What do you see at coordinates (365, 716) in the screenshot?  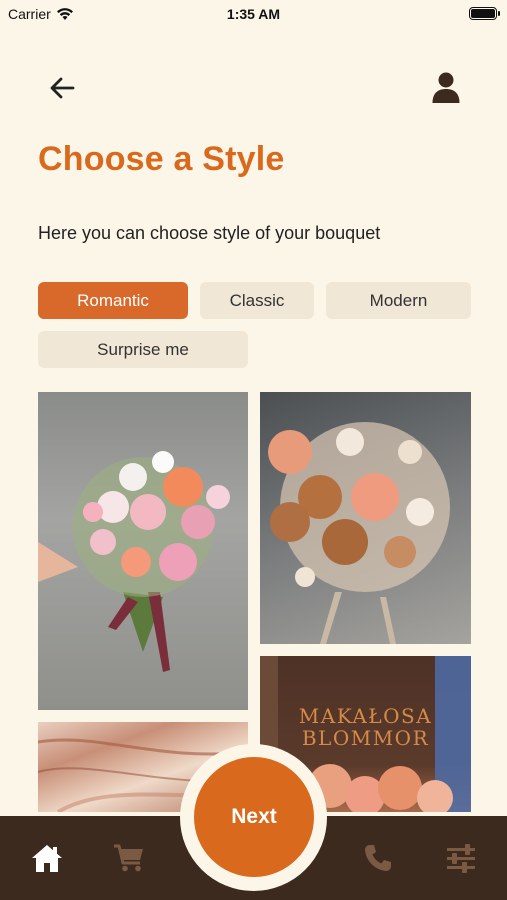 I see `shop-sign-line1: MAKAŁOSA` at bounding box center [365, 716].